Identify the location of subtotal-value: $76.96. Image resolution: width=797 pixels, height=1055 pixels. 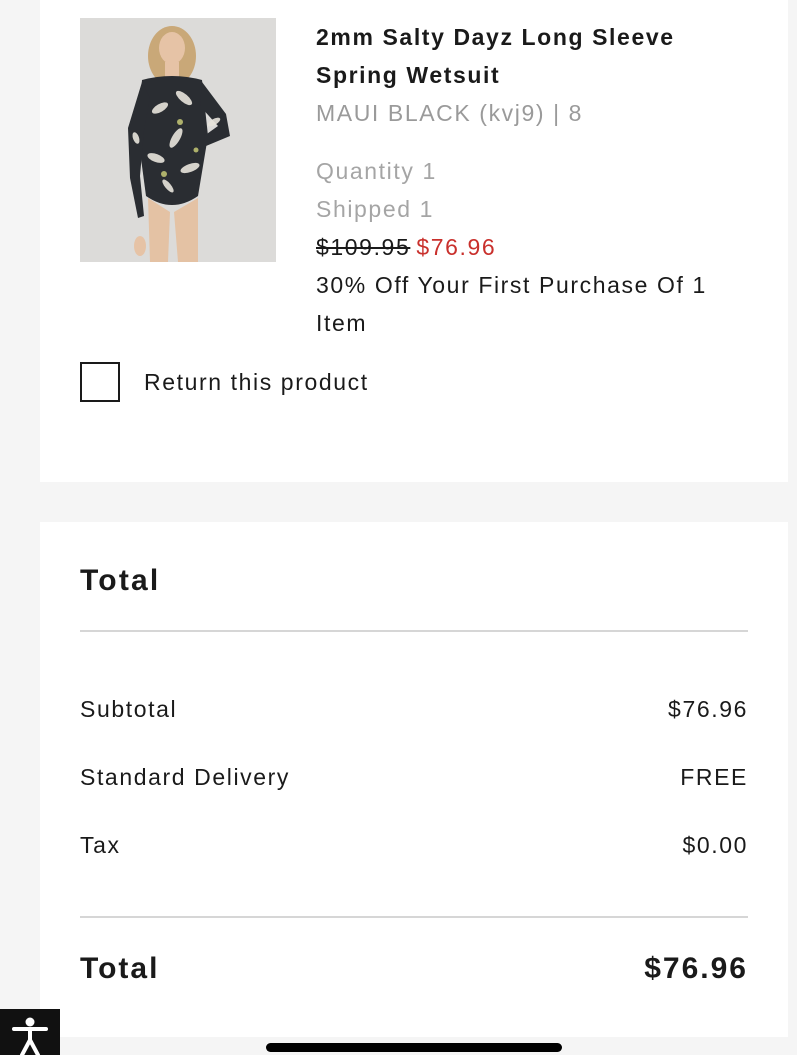
(708, 709).